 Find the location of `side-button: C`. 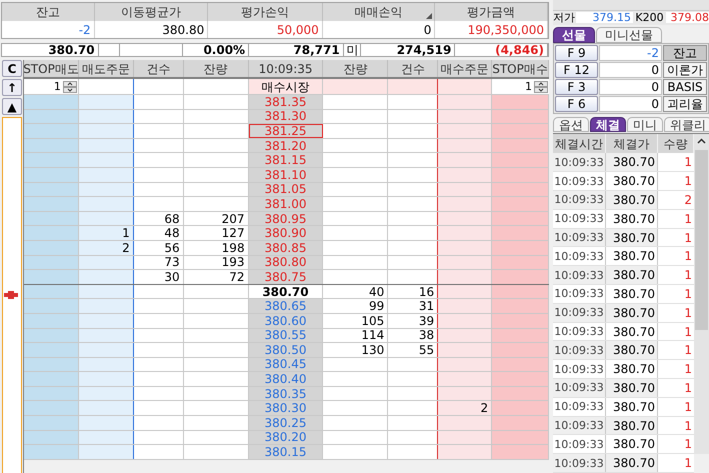

side-button: C is located at coordinates (12, 68).